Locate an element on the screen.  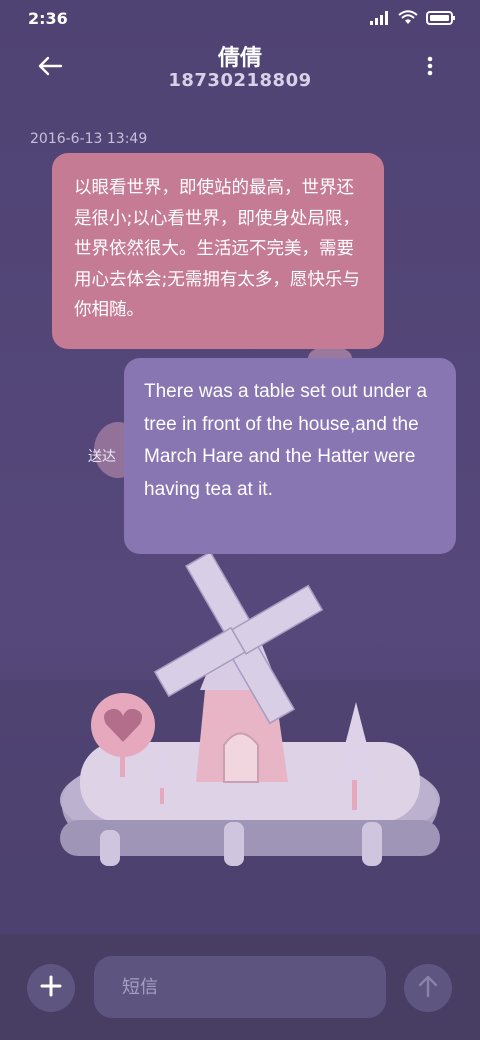
arrow-up-icon is located at coordinates (428, 988).